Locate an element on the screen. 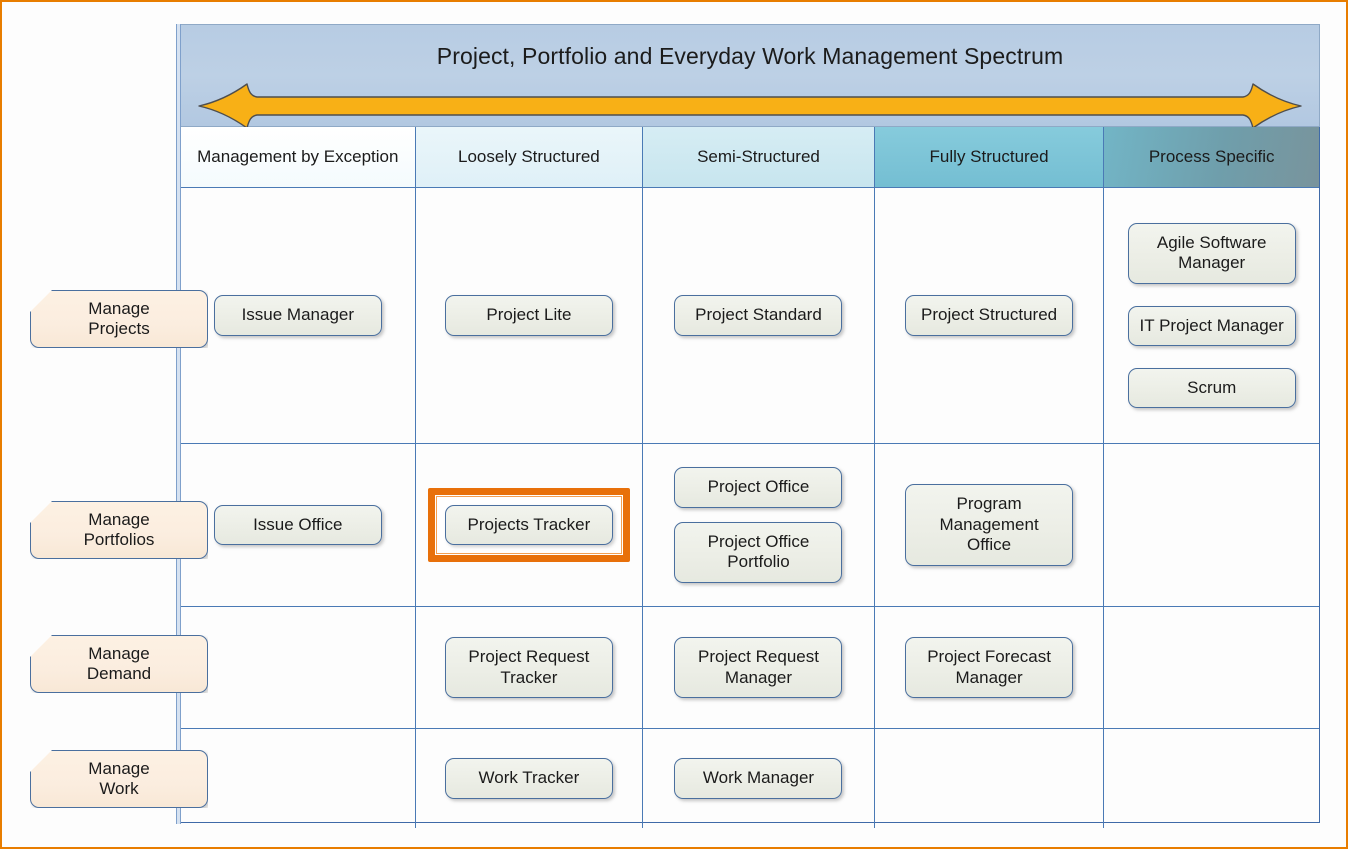  cell-portfolios-semi-structured: Project Office Project Office Portfolio is located at coordinates (759, 525).